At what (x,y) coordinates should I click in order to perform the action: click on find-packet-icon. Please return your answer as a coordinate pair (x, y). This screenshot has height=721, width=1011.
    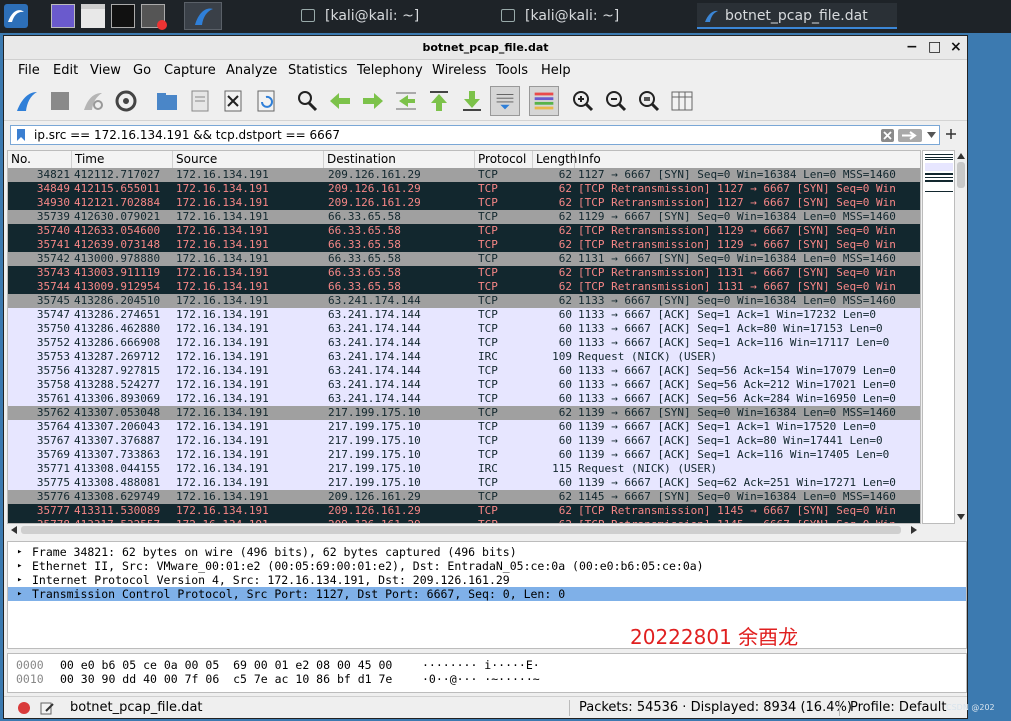
    Looking at the image, I should click on (307, 101).